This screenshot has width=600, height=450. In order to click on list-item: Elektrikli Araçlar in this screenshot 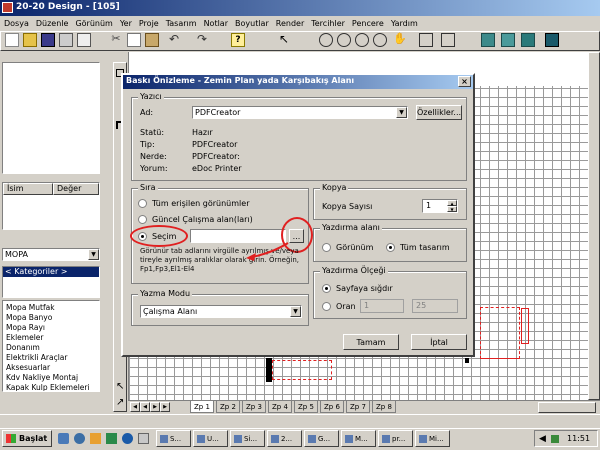, I will do `click(51, 358)`.